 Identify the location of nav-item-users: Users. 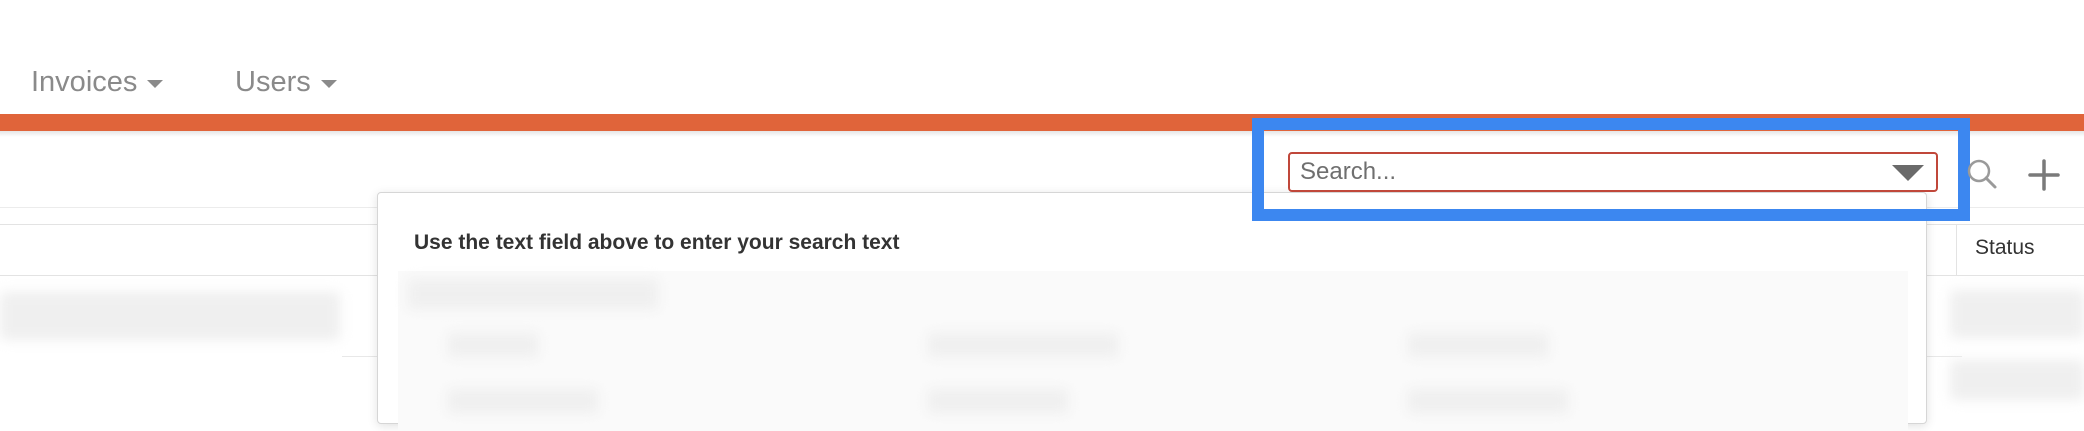
(286, 82).